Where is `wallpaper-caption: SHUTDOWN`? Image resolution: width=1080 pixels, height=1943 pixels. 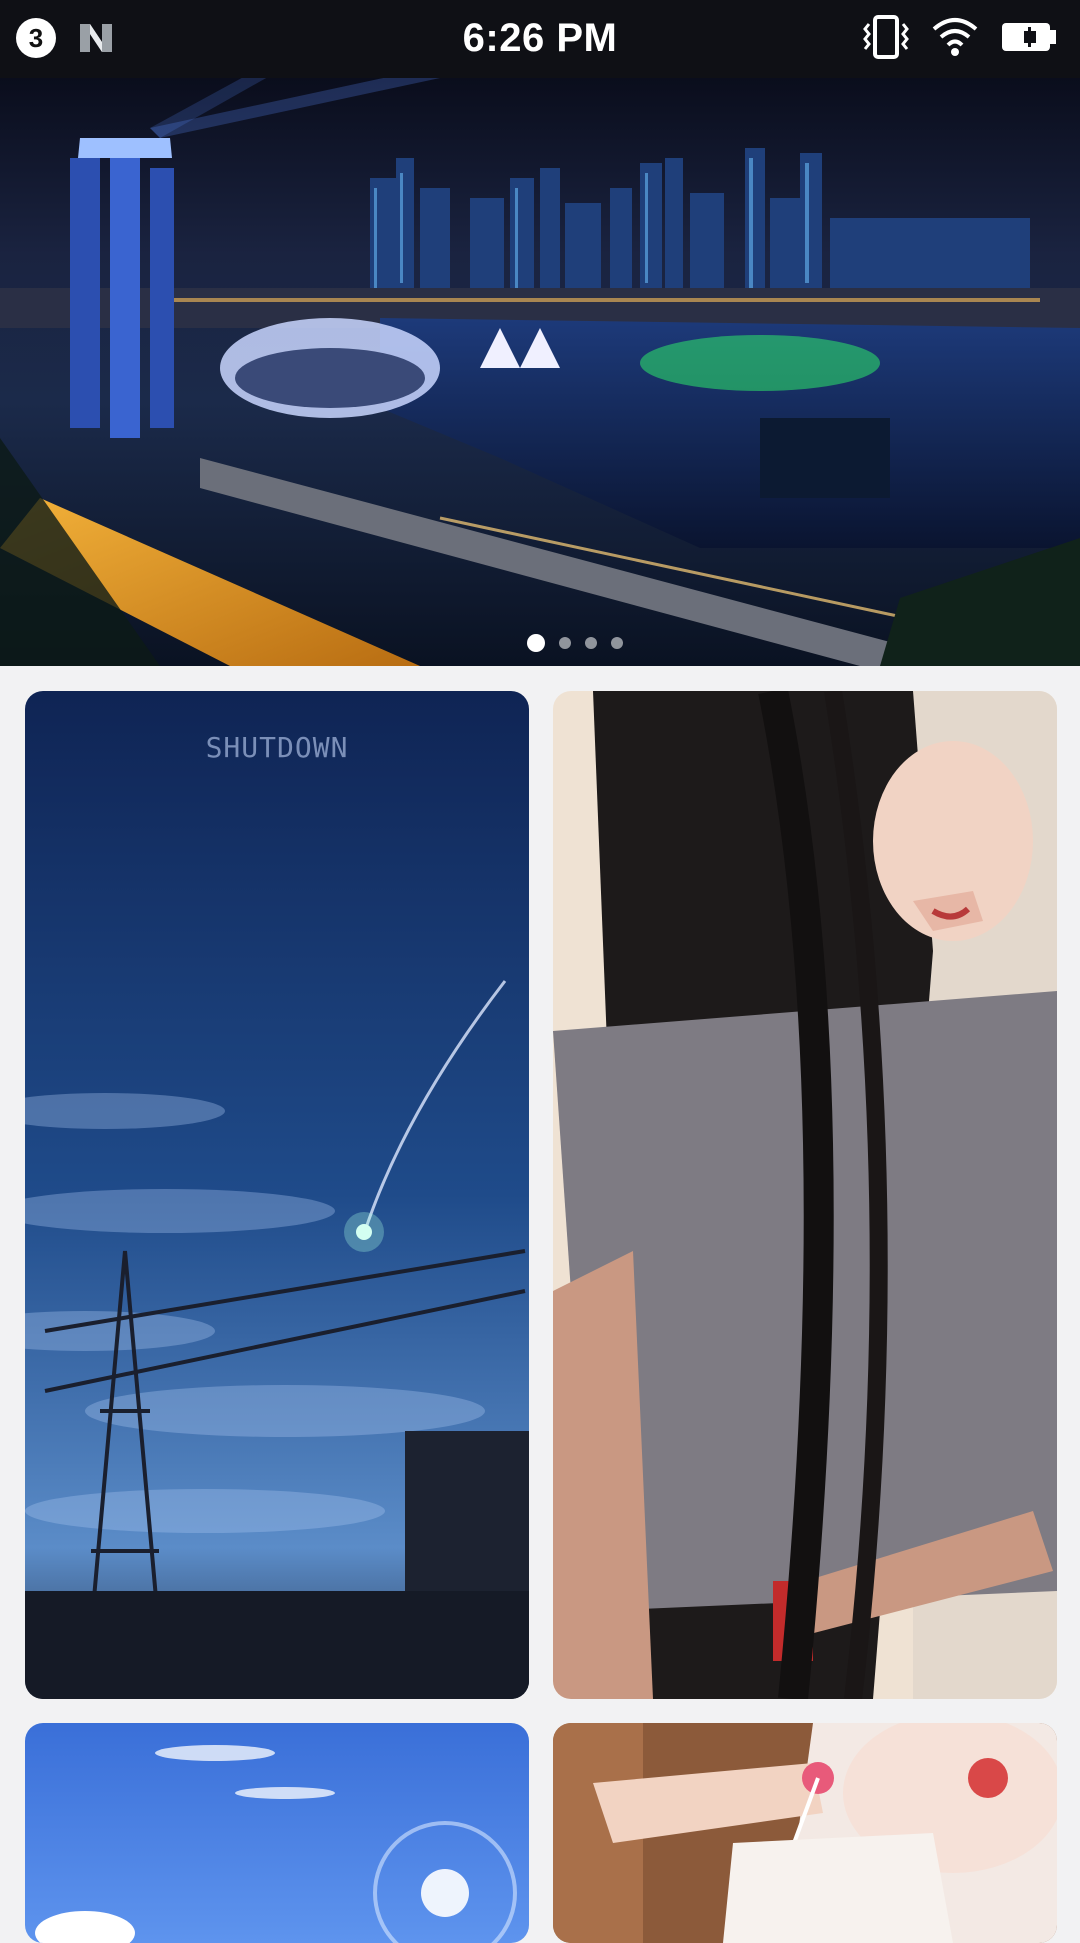 wallpaper-caption: SHUTDOWN is located at coordinates (277, 747).